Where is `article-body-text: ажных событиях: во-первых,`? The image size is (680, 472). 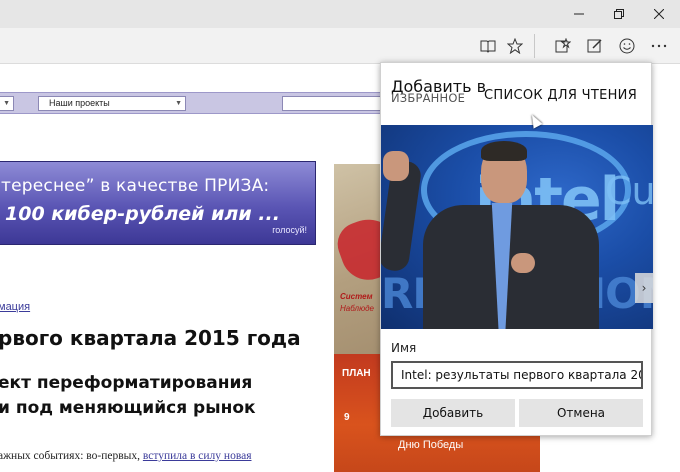
article-body-text: ажных событиях: во-первых, is located at coordinates (71, 456).